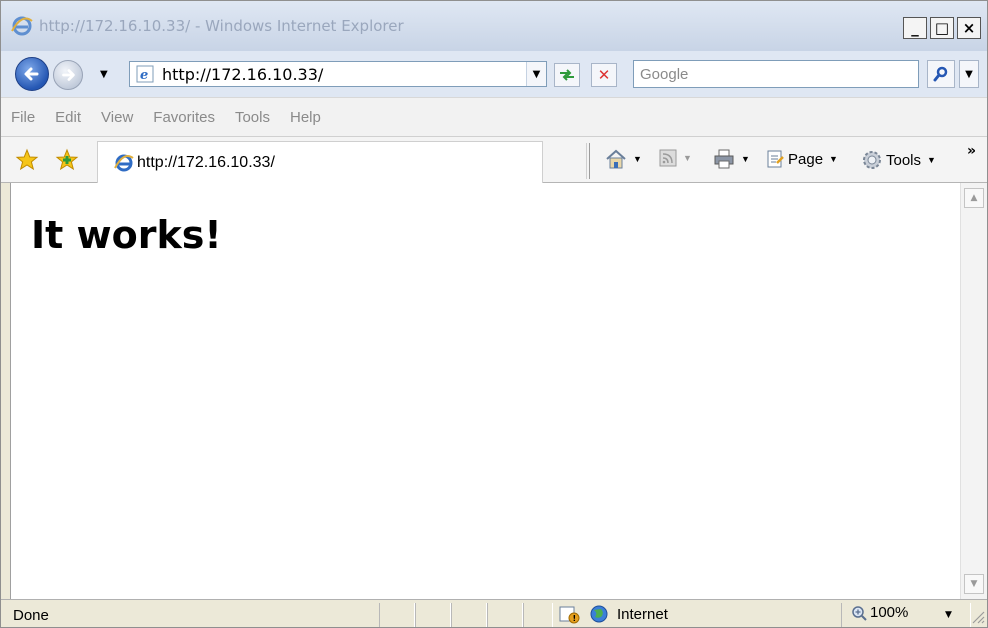  What do you see at coordinates (915, 28) in the screenshot?
I see `minimize-button: _` at bounding box center [915, 28].